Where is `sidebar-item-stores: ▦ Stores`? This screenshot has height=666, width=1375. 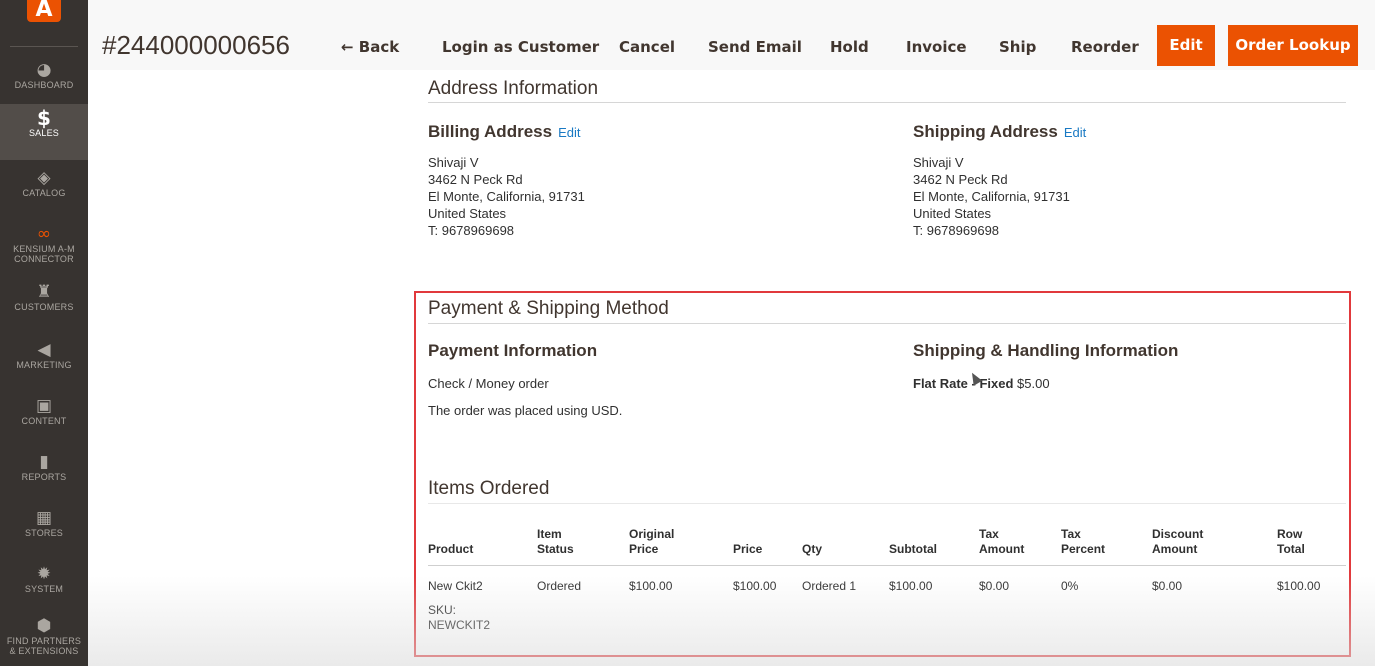
sidebar-item-stores: ▦ Stores is located at coordinates (44, 532).